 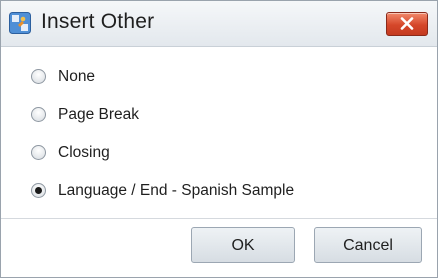 What do you see at coordinates (38, 76) in the screenshot?
I see `radio-none` at bounding box center [38, 76].